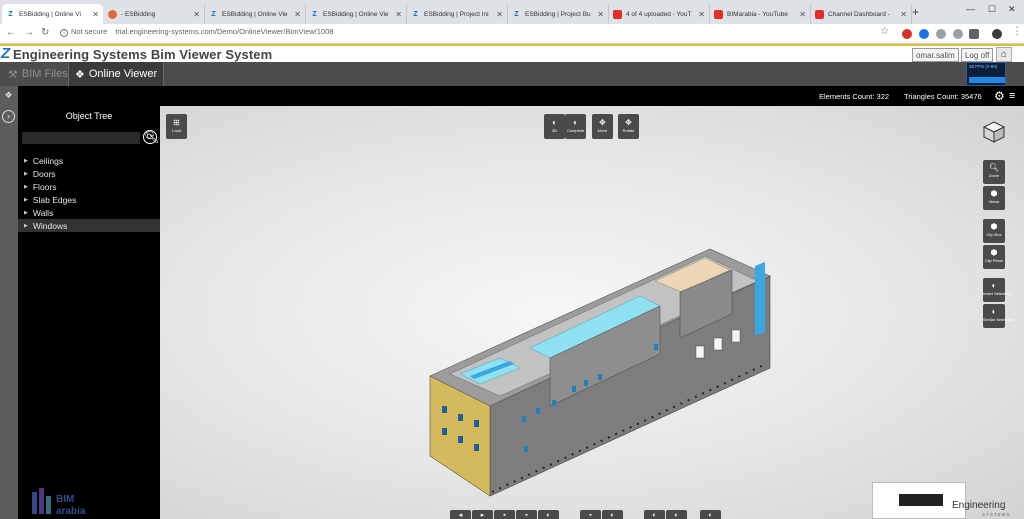 This screenshot has width=1024, height=519. Describe the element at coordinates (52, 14) in the screenshot. I see `browser-tab-1: Z ESBidding | Online Vi ✕` at that location.